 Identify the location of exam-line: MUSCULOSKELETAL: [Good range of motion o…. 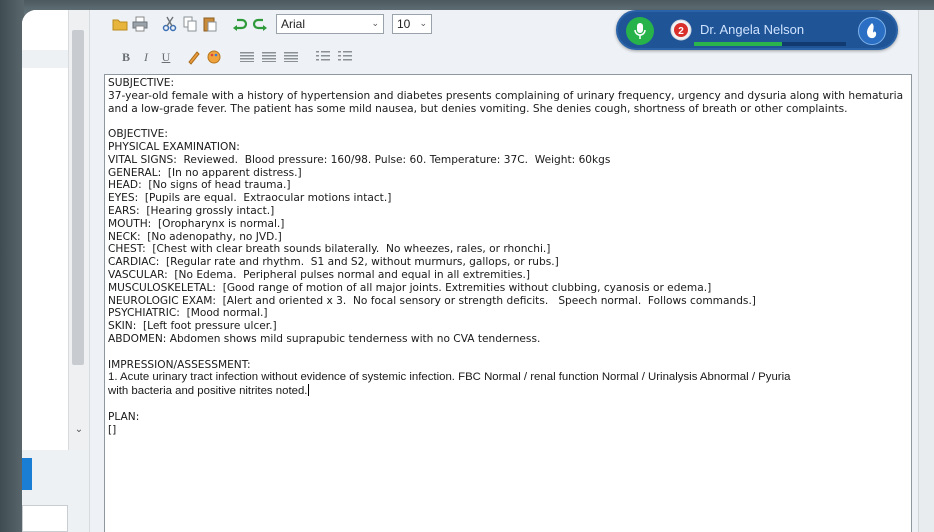
(410, 287).